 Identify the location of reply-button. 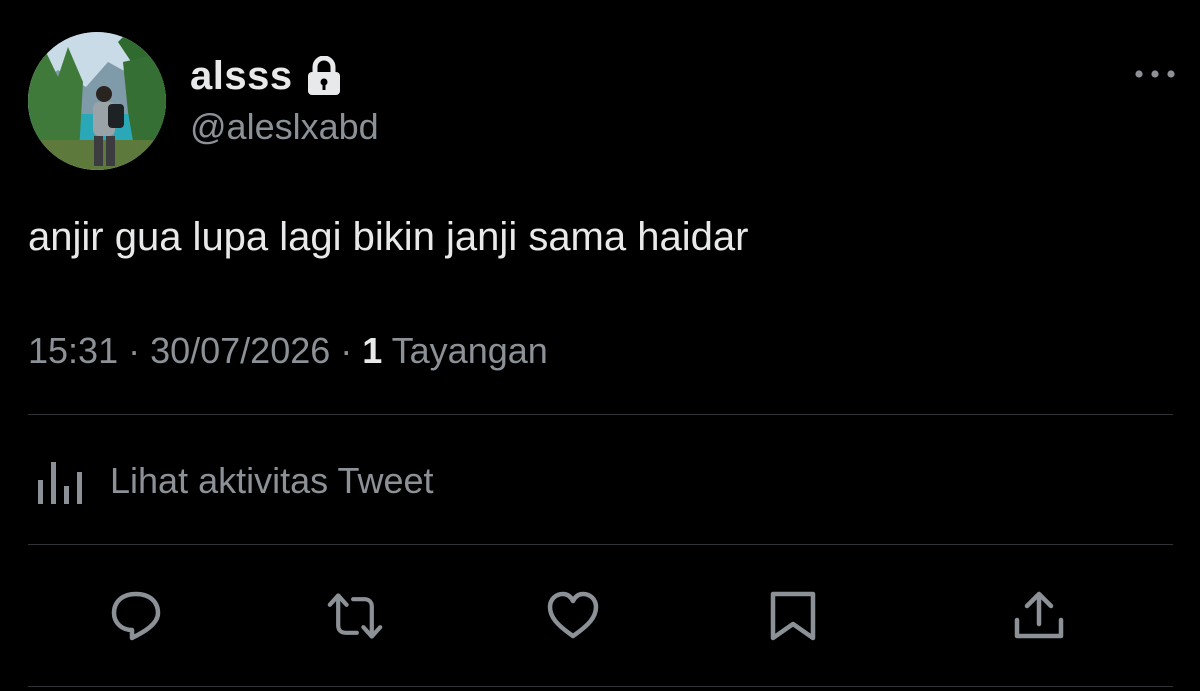
(136, 616).